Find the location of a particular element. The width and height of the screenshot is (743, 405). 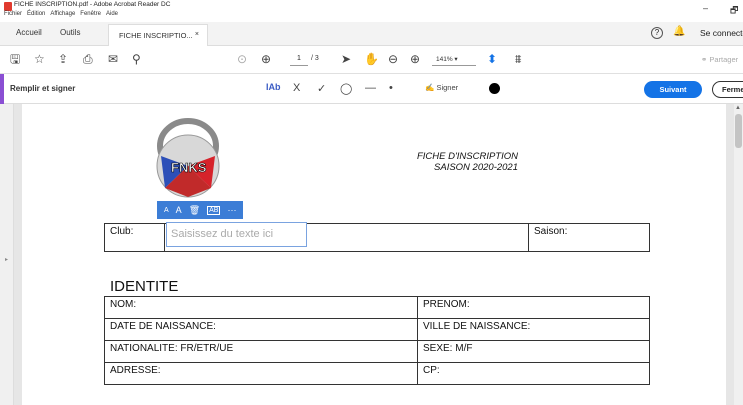

table-row: NATIONALITE: FR/ETR/UE SEXE: M/F is located at coordinates (377, 351).